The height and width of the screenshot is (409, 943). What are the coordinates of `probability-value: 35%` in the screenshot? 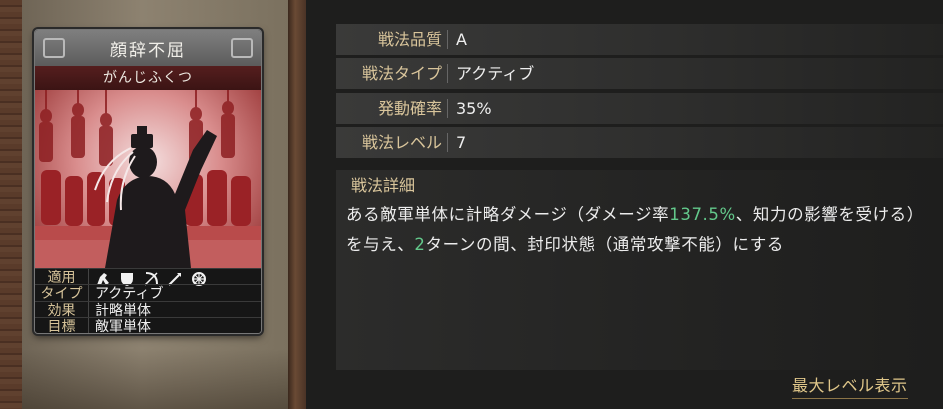 It's located at (474, 108).